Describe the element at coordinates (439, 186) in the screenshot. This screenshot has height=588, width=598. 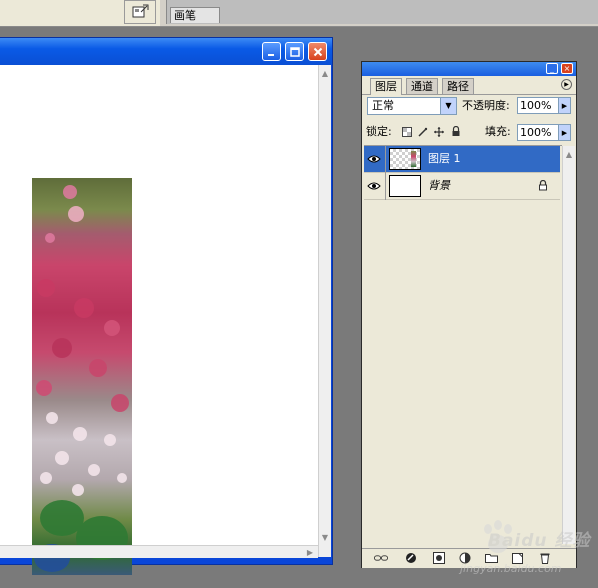
I see `layer-name: 背景` at that location.